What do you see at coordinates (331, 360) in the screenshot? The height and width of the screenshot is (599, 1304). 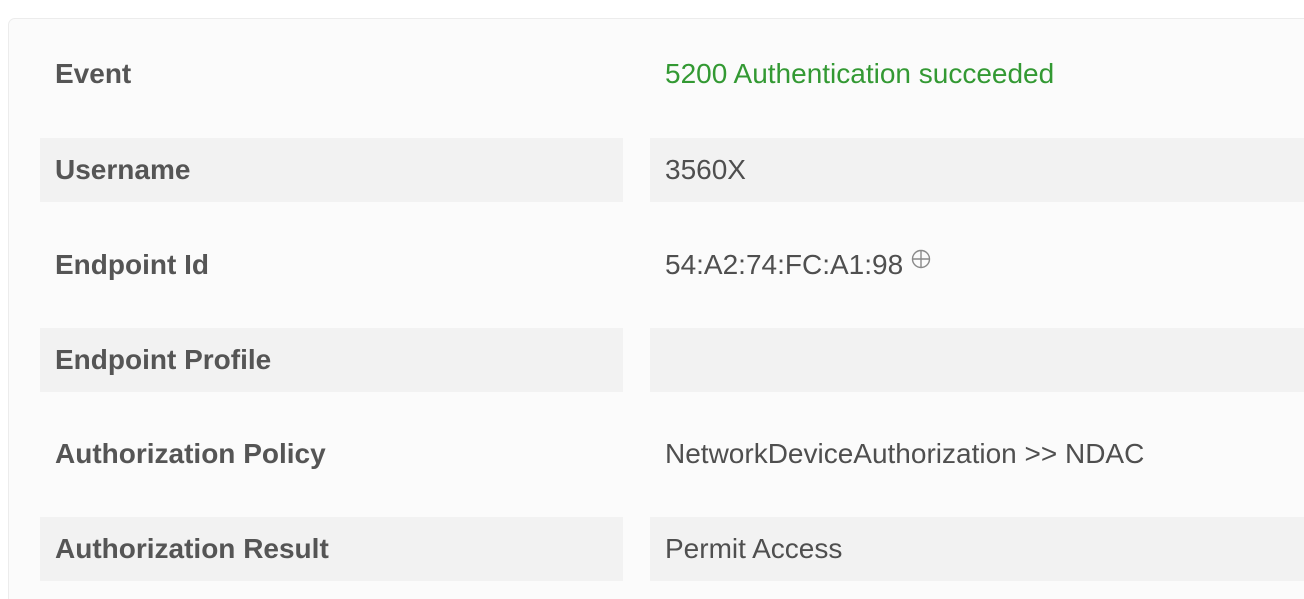 I see `detail-label: Endpoint Profile` at bounding box center [331, 360].